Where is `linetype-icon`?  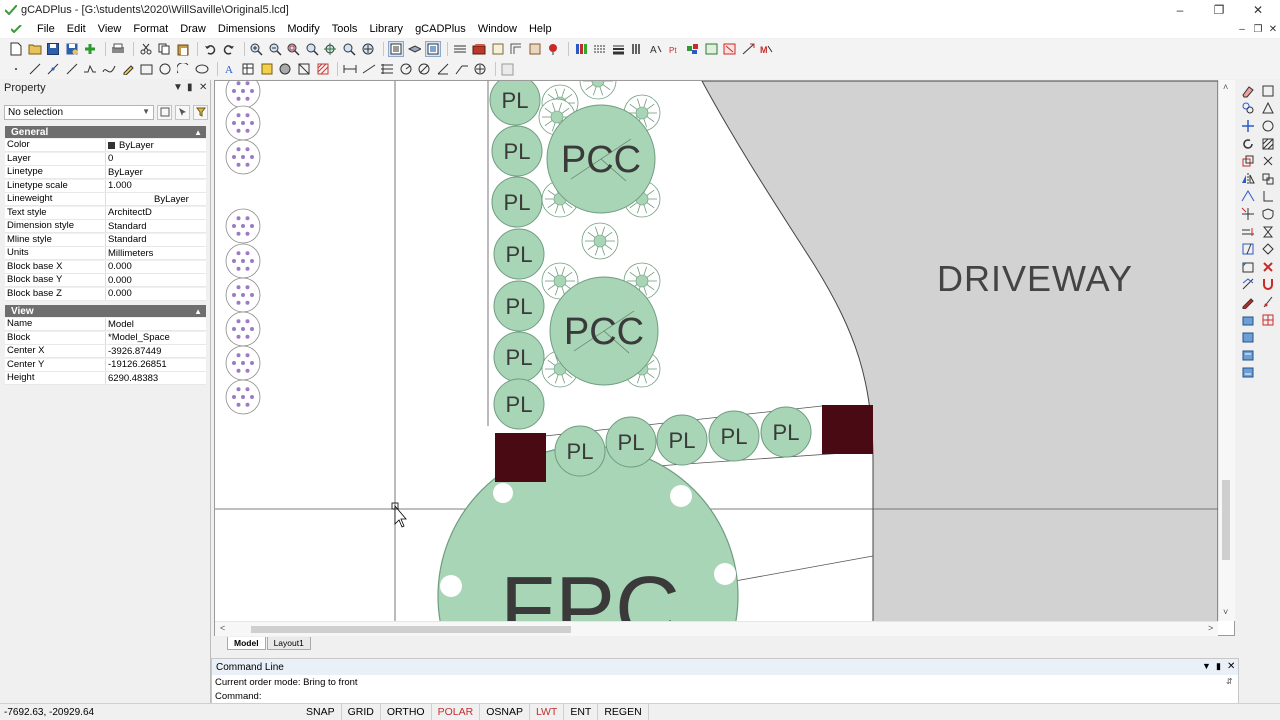
linetype-icon is located at coordinates (600, 49).